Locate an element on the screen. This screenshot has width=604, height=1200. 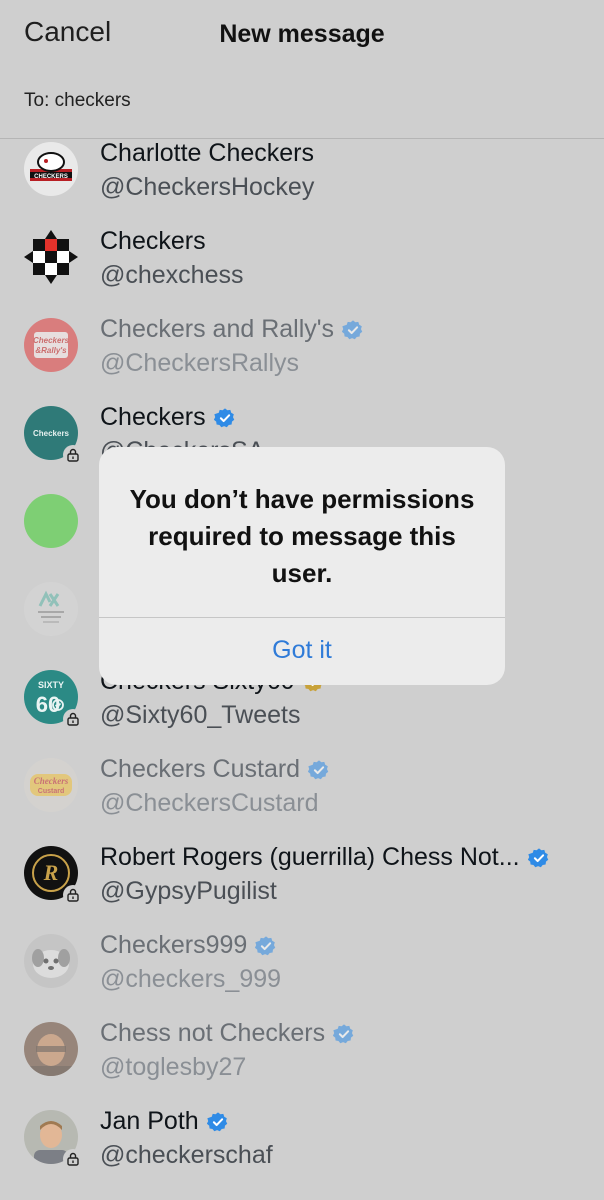
sixty60-logo-icon: SIXTY 60 is located at coordinates (53, 699).